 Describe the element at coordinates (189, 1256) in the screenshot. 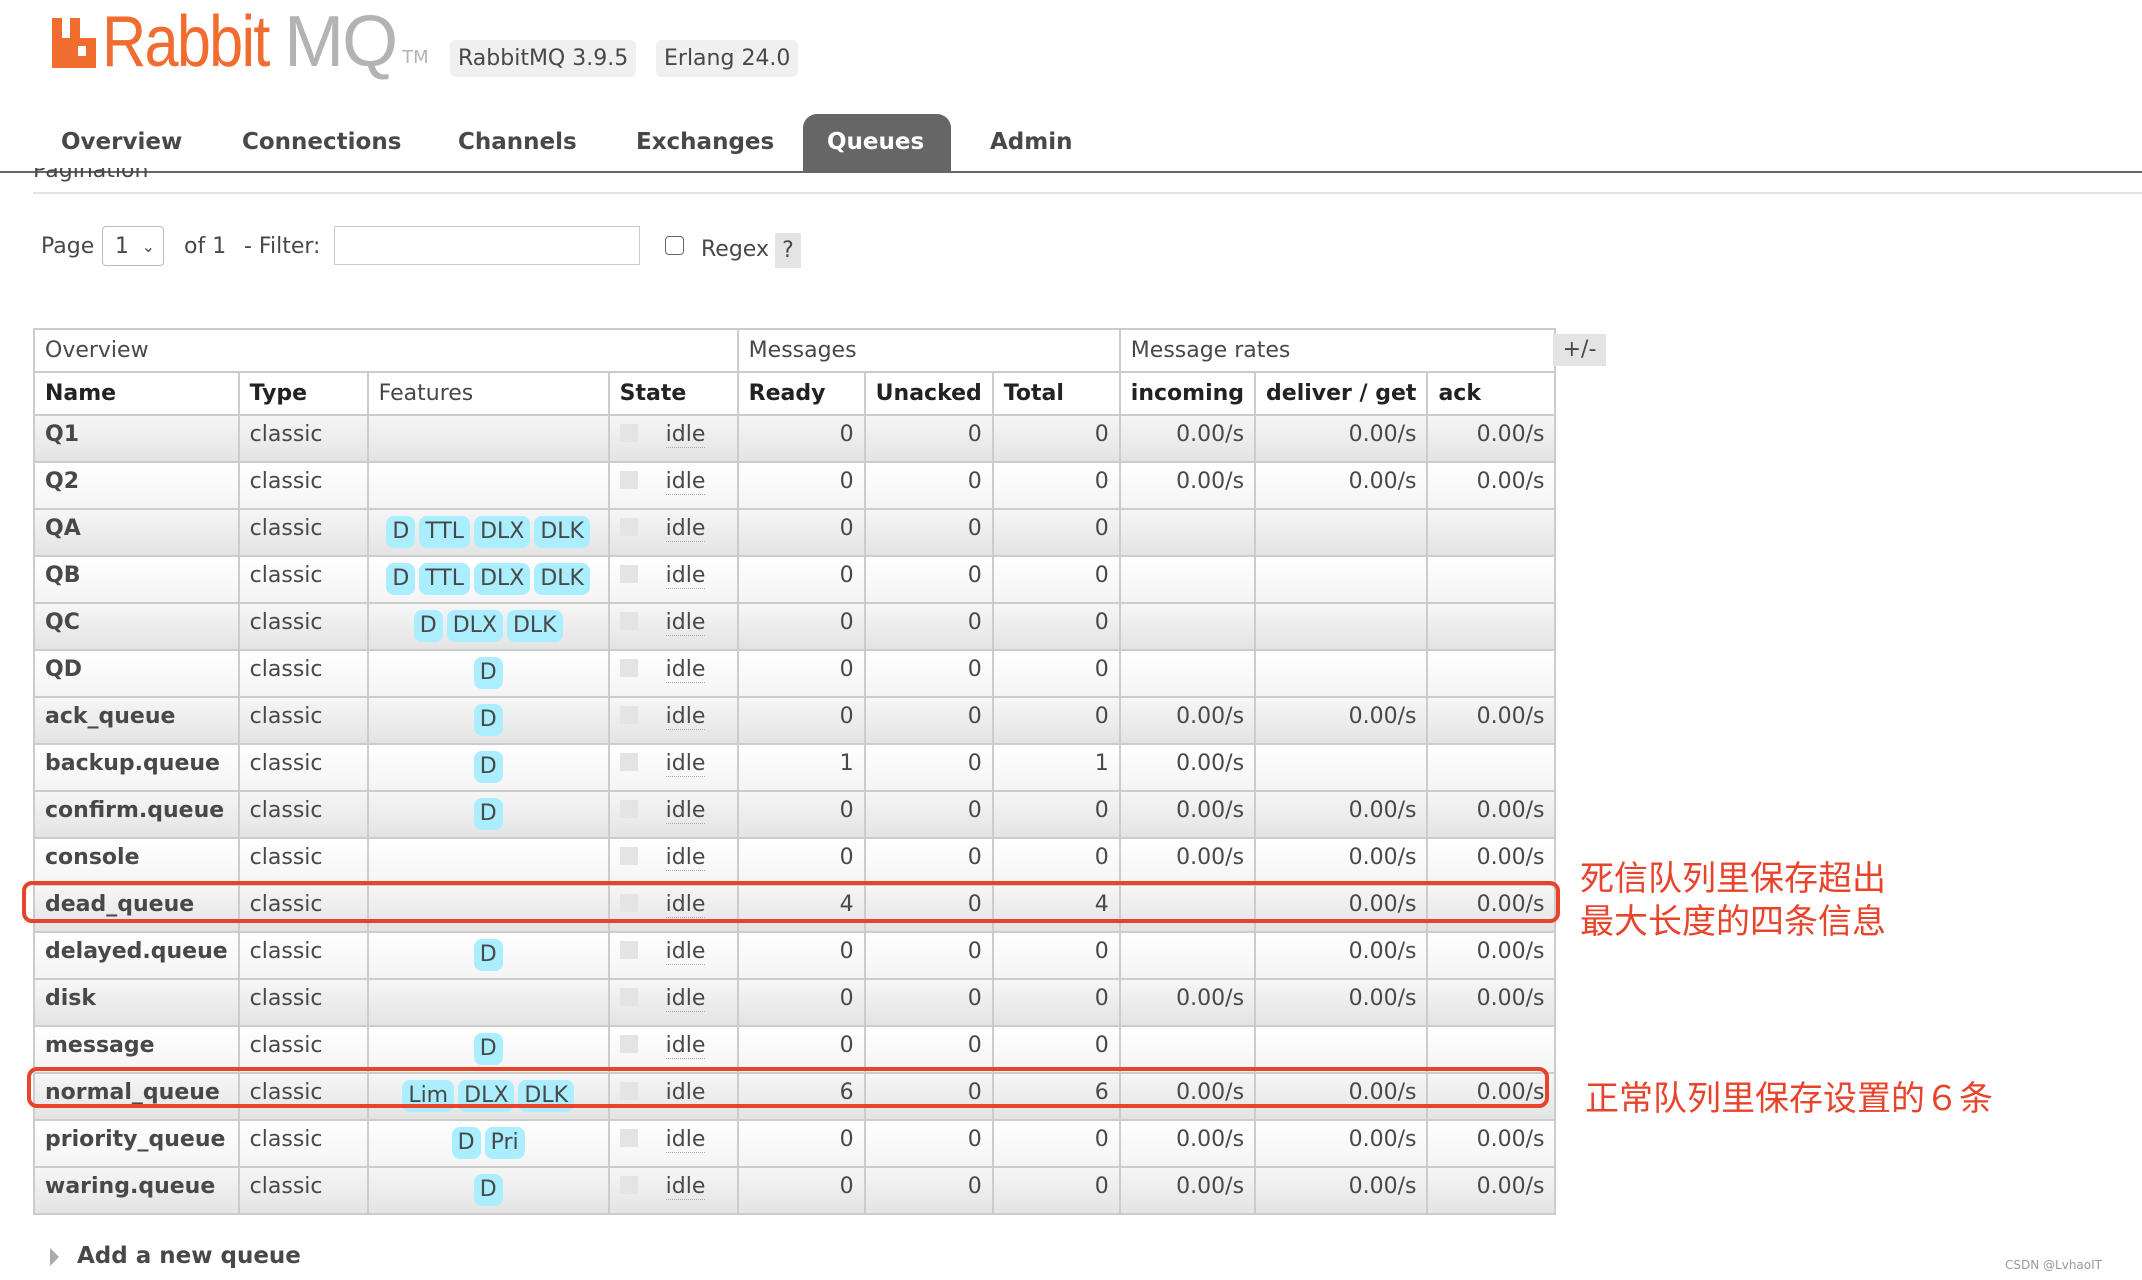

I see `add-new-queue-label: Add a new queue` at that location.